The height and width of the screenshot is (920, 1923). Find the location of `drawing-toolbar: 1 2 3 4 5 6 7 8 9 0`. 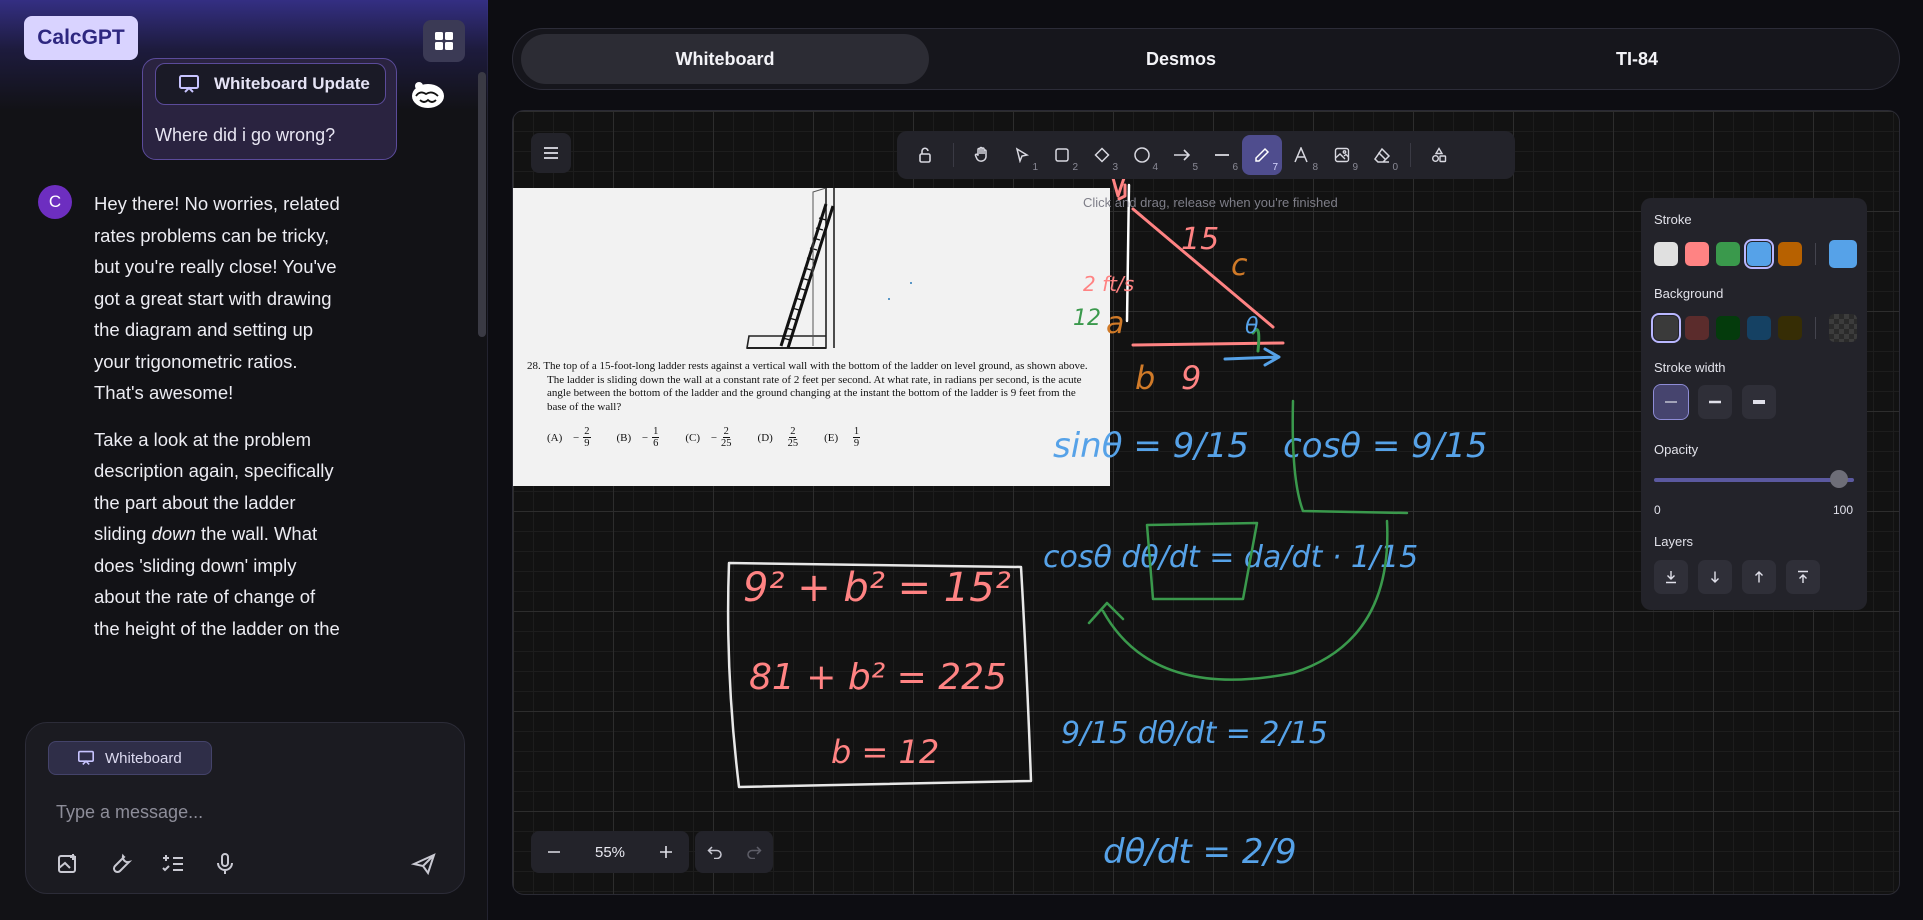

drawing-toolbar: 1 2 3 4 5 6 7 8 9 0 is located at coordinates (1206, 155).